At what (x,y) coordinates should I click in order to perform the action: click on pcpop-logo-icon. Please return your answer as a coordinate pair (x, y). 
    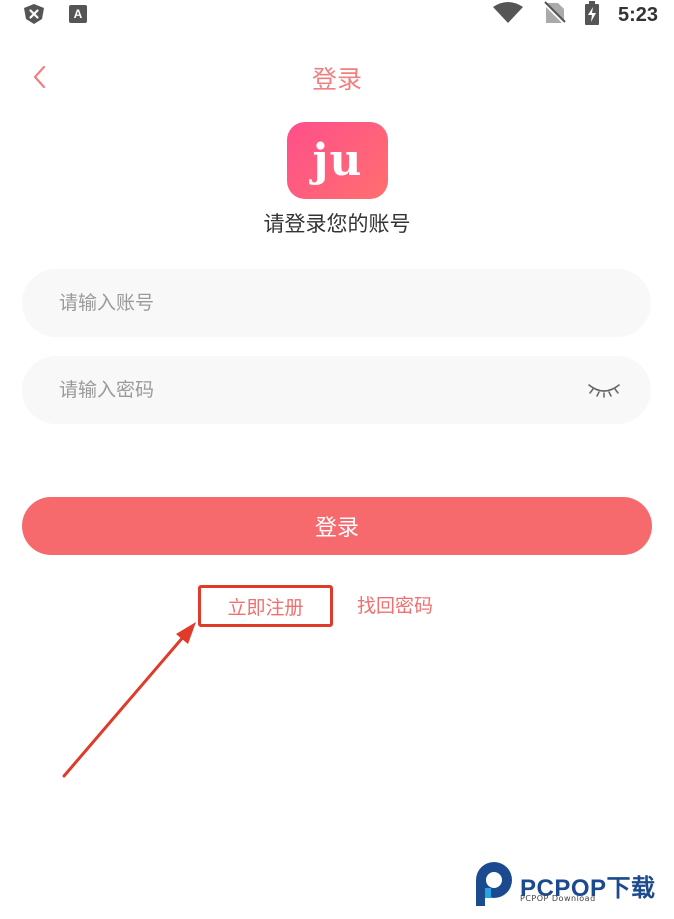
    Looking at the image, I should click on (494, 884).